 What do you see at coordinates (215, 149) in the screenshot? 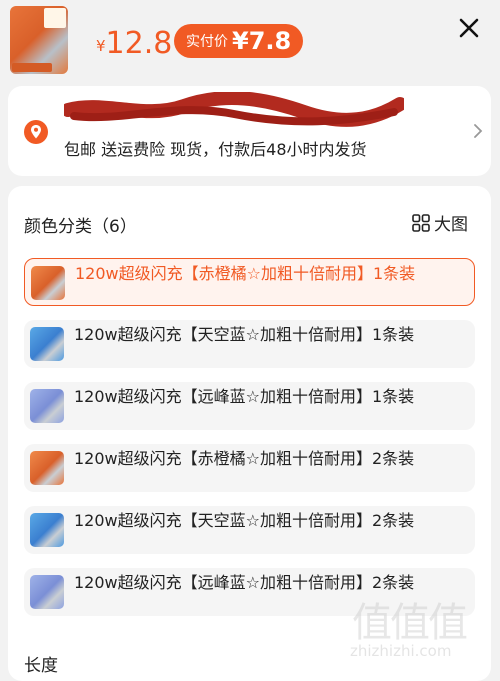
I see `shipping-info: 包邮 送运费险 现货，付款后48小时内发货` at bounding box center [215, 149].